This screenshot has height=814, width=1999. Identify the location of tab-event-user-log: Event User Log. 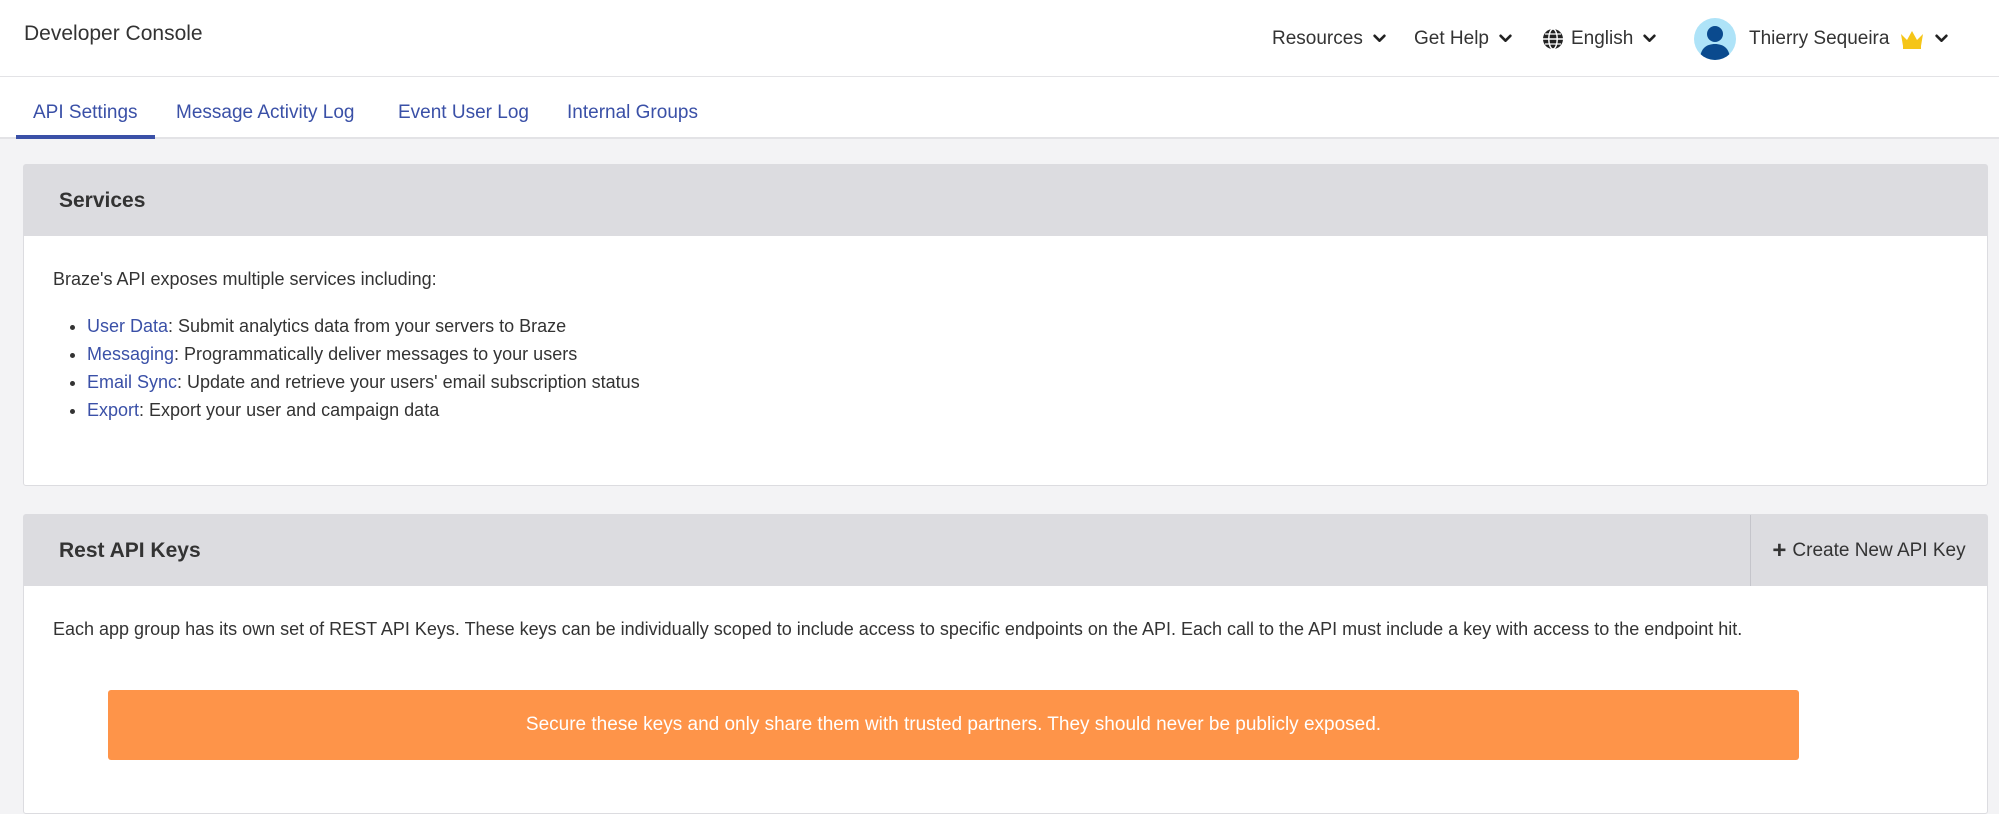
(463, 108).